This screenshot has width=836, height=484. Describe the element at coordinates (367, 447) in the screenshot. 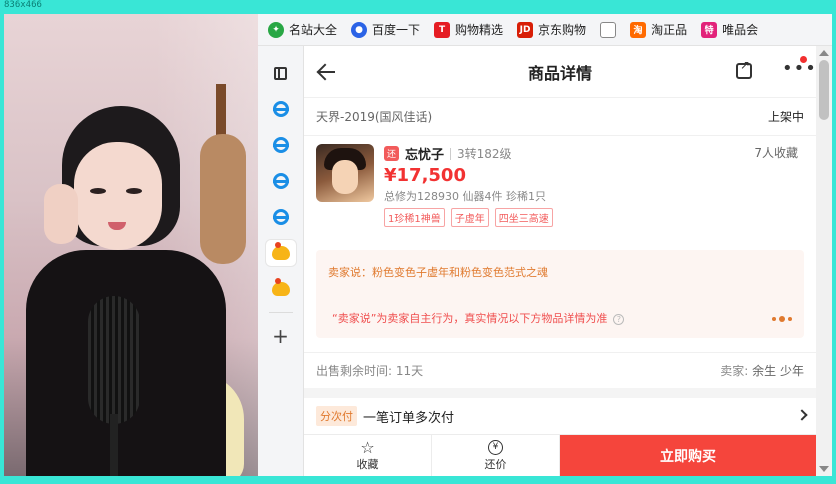

I see `star-icon: ☆` at that location.